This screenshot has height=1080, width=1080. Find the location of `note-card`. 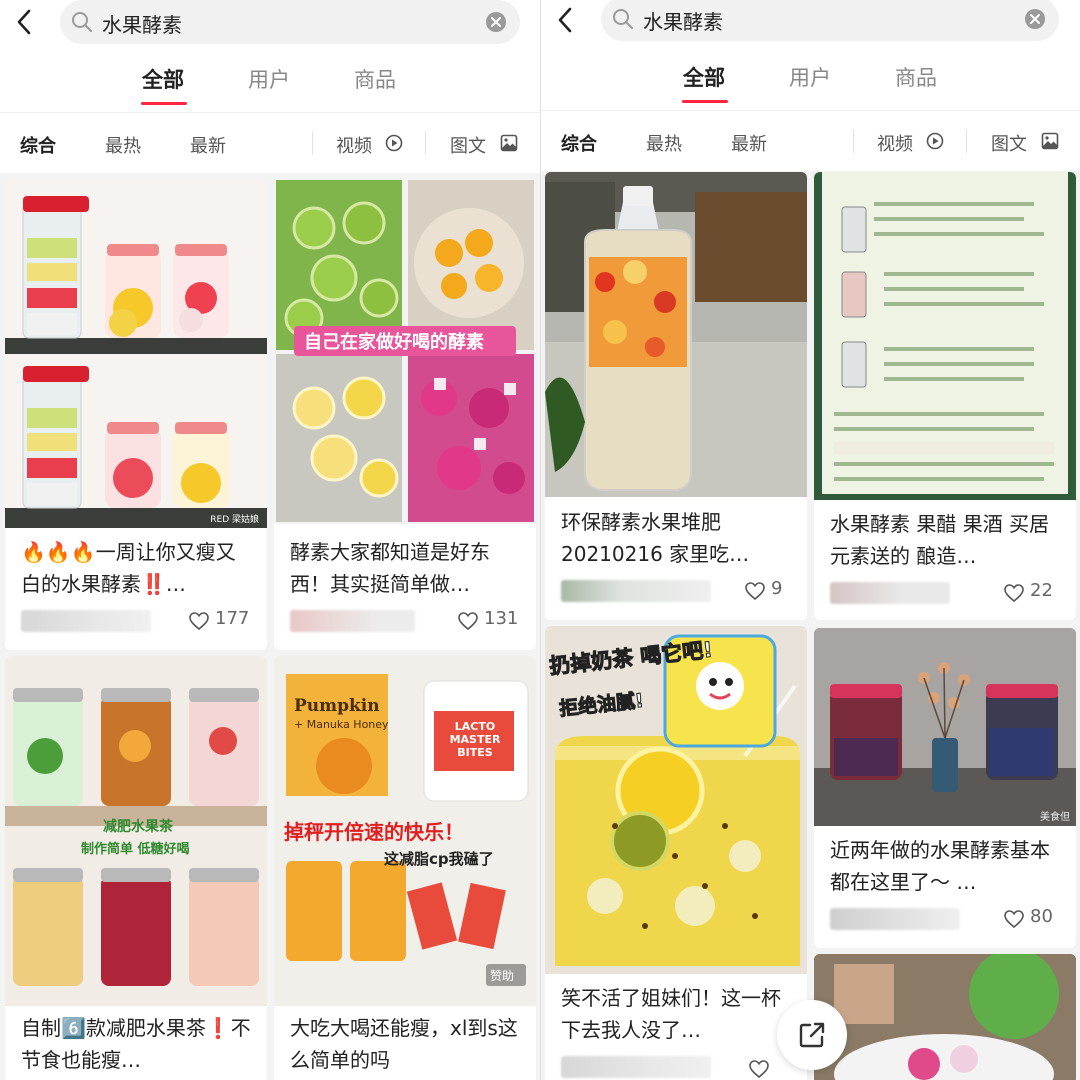

note-card is located at coordinates (945, 1017).